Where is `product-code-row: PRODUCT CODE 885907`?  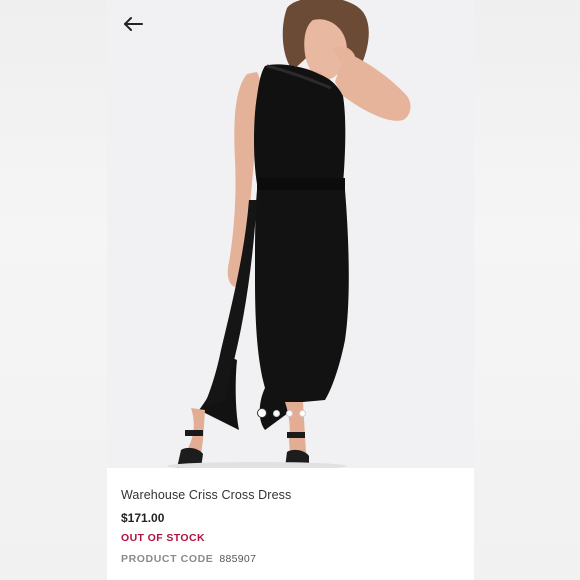
product-code-row: PRODUCT CODE 885907 is located at coordinates (188, 559).